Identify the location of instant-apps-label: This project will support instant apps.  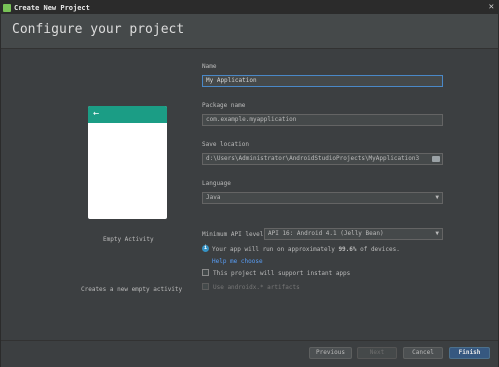
(282, 273).